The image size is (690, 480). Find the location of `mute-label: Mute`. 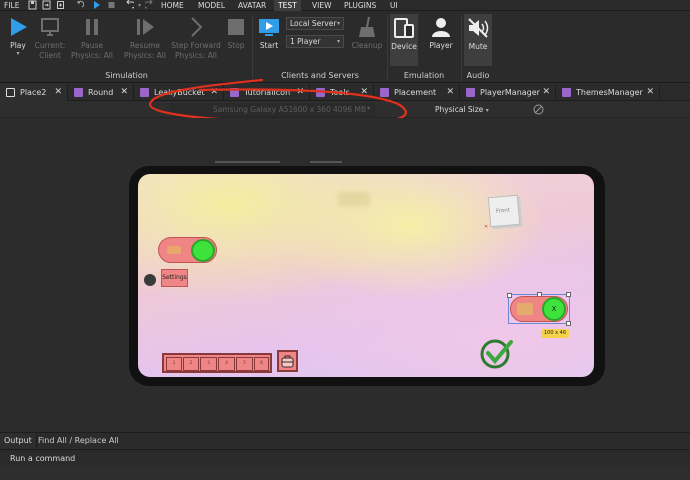

mute-label: Mute is located at coordinates (478, 46).